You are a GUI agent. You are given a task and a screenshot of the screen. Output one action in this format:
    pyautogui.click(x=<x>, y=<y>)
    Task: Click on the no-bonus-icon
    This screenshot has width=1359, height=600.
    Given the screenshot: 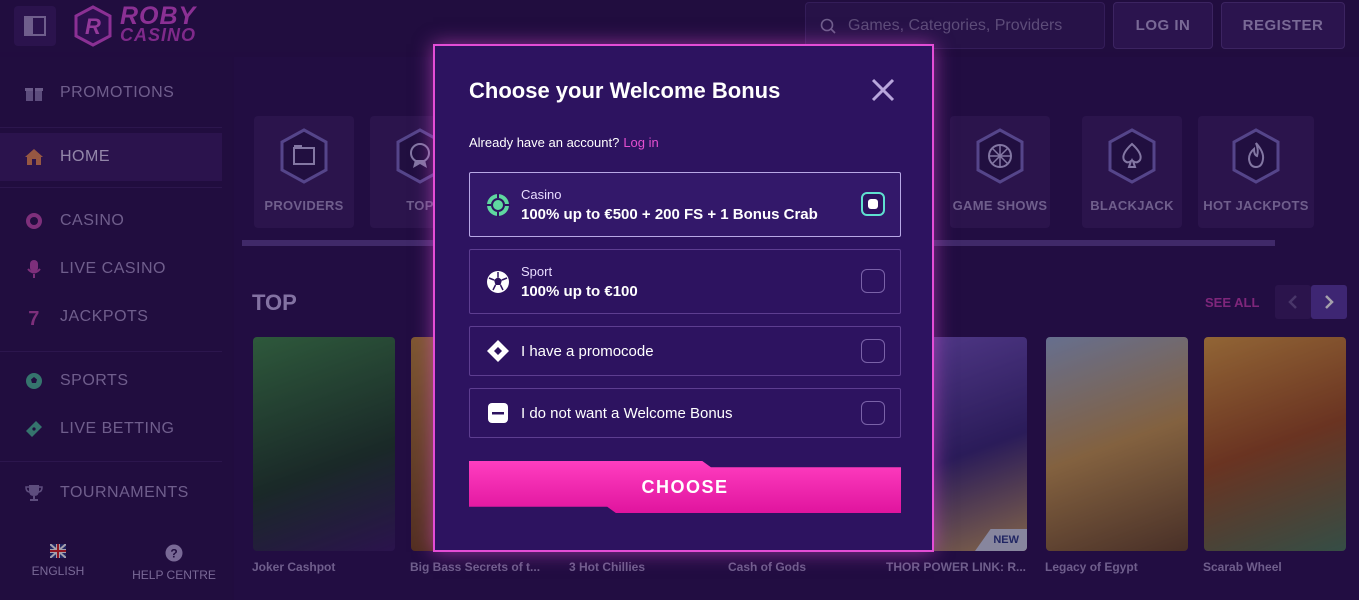 What is the action you would take?
    pyautogui.click(x=498, y=413)
    